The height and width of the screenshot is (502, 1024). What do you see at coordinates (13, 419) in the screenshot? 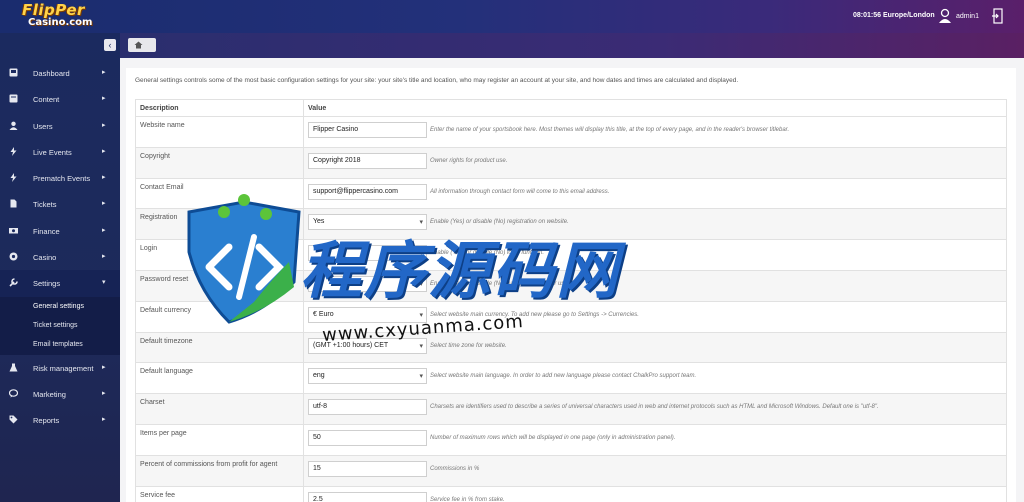
I see `tag-icon` at bounding box center [13, 419].